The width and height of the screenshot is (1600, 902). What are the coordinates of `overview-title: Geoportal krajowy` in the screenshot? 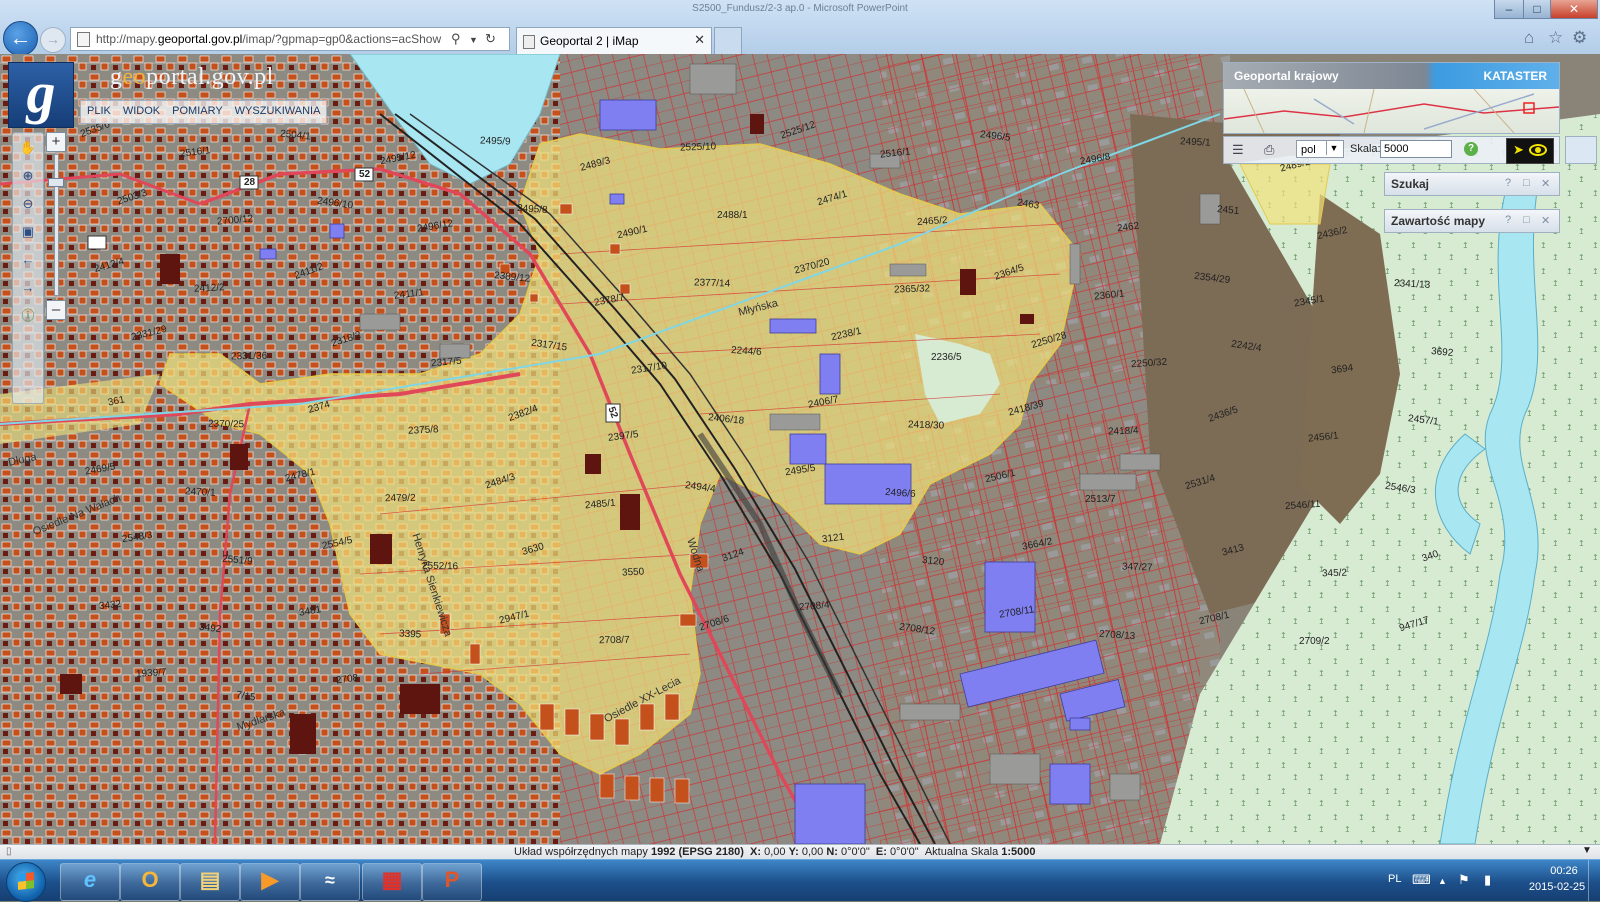 It's located at (1286, 76).